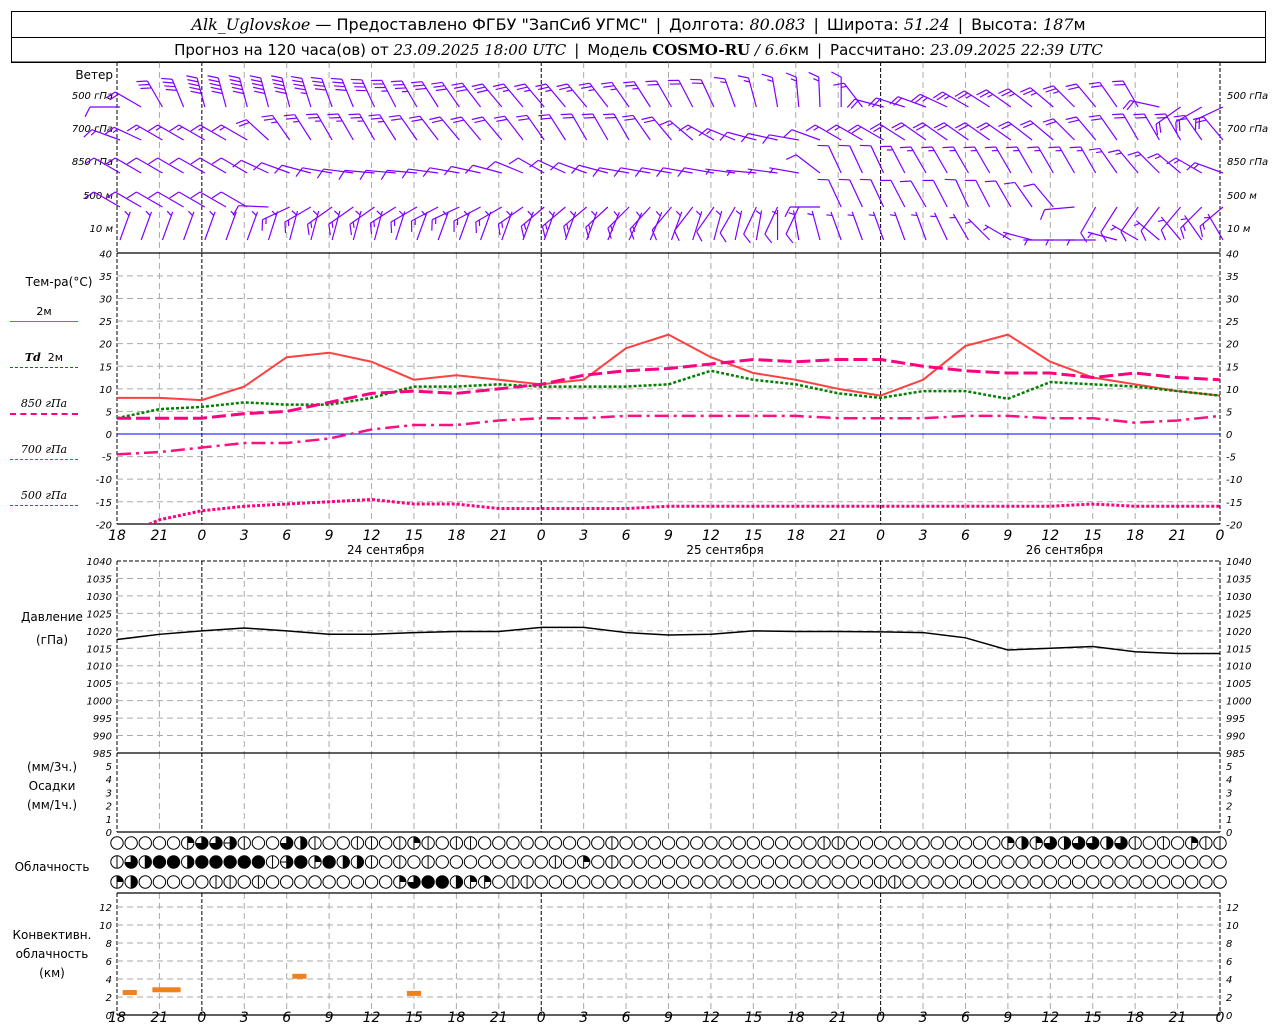  Describe the element at coordinates (1229, 980) in the screenshot. I see `convective-tick-right: 4` at that location.